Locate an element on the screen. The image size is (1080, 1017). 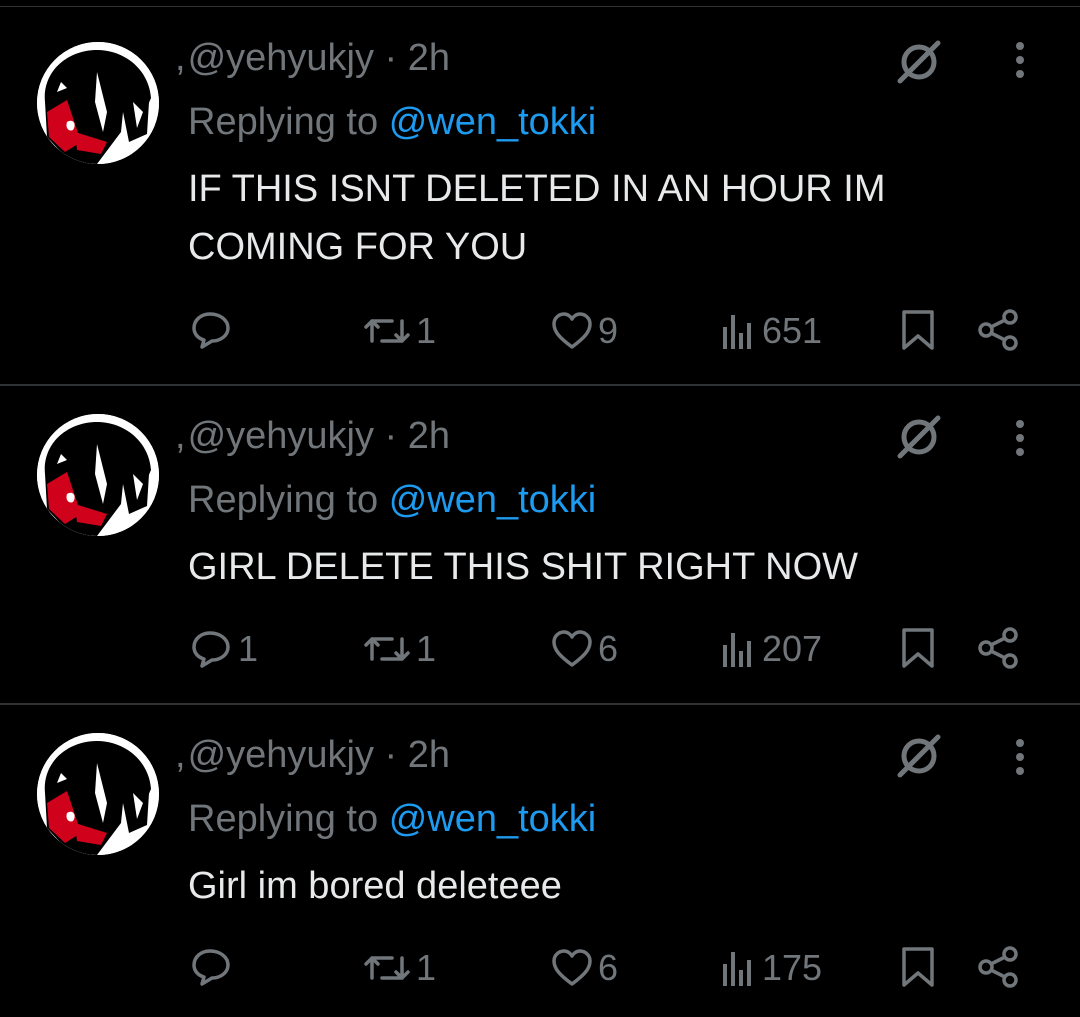
views-button: 175 is located at coordinates (770, 968).